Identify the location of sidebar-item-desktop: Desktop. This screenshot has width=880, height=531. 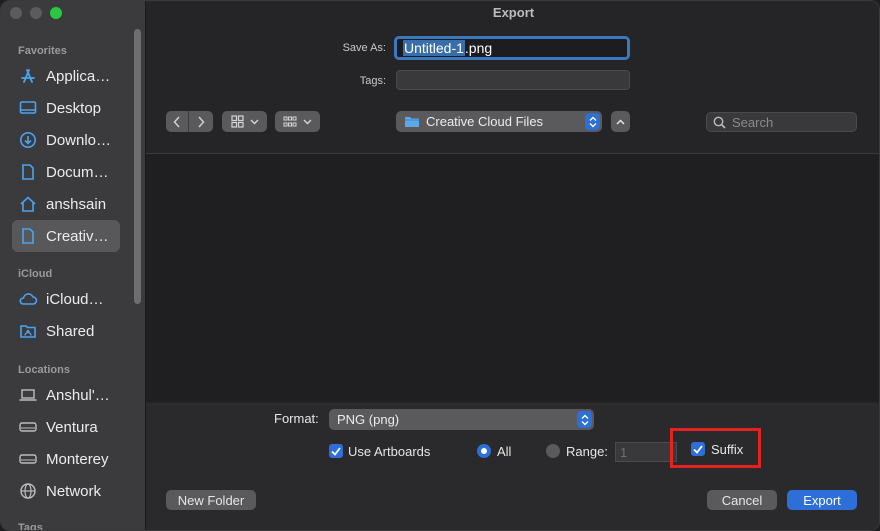
(66, 108).